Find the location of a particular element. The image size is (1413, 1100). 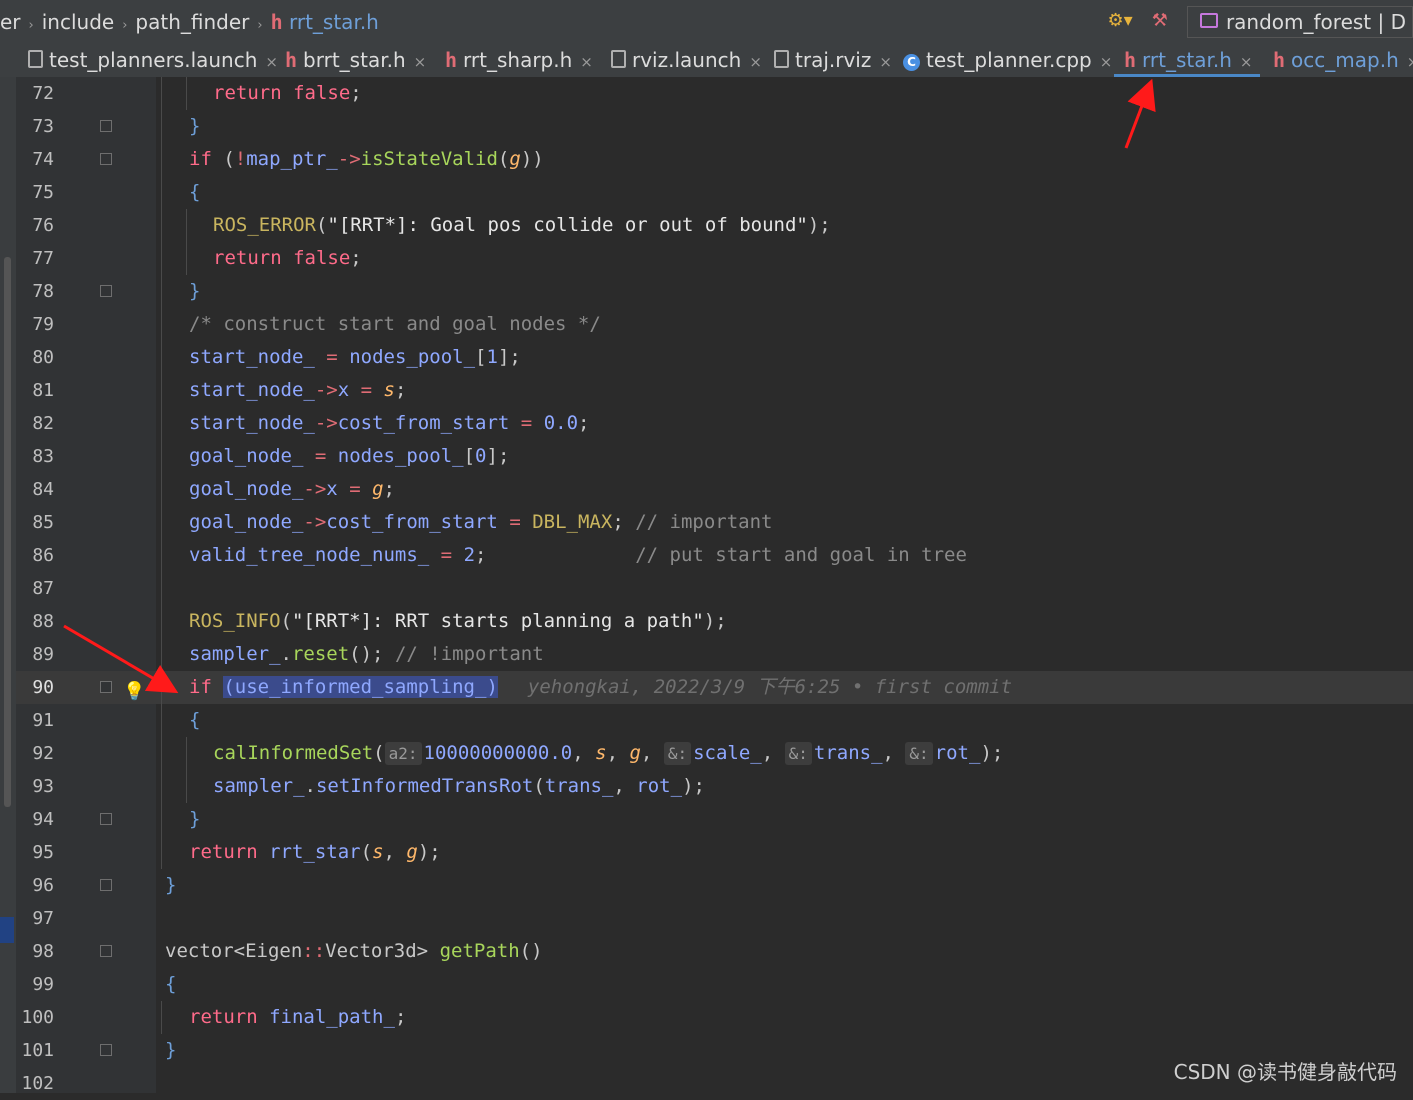

arrow-to-if-annotation is located at coordinates (121, 659).